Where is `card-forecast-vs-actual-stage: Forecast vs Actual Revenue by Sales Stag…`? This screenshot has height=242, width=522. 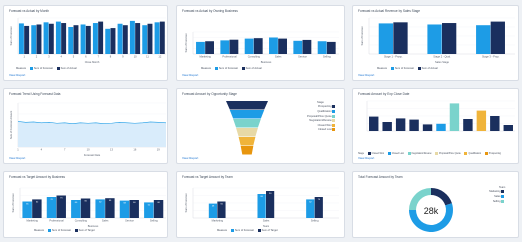
card-forecast-vs-actual-stage: Forecast vs Actual Revenue by Sales Stag… is located at coordinates (435, 43).